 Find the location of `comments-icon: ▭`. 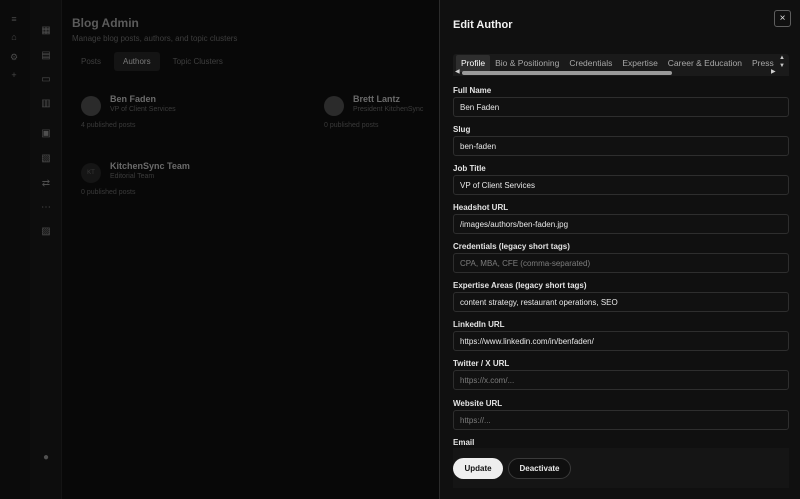

comments-icon: ▭ is located at coordinates (46, 80).